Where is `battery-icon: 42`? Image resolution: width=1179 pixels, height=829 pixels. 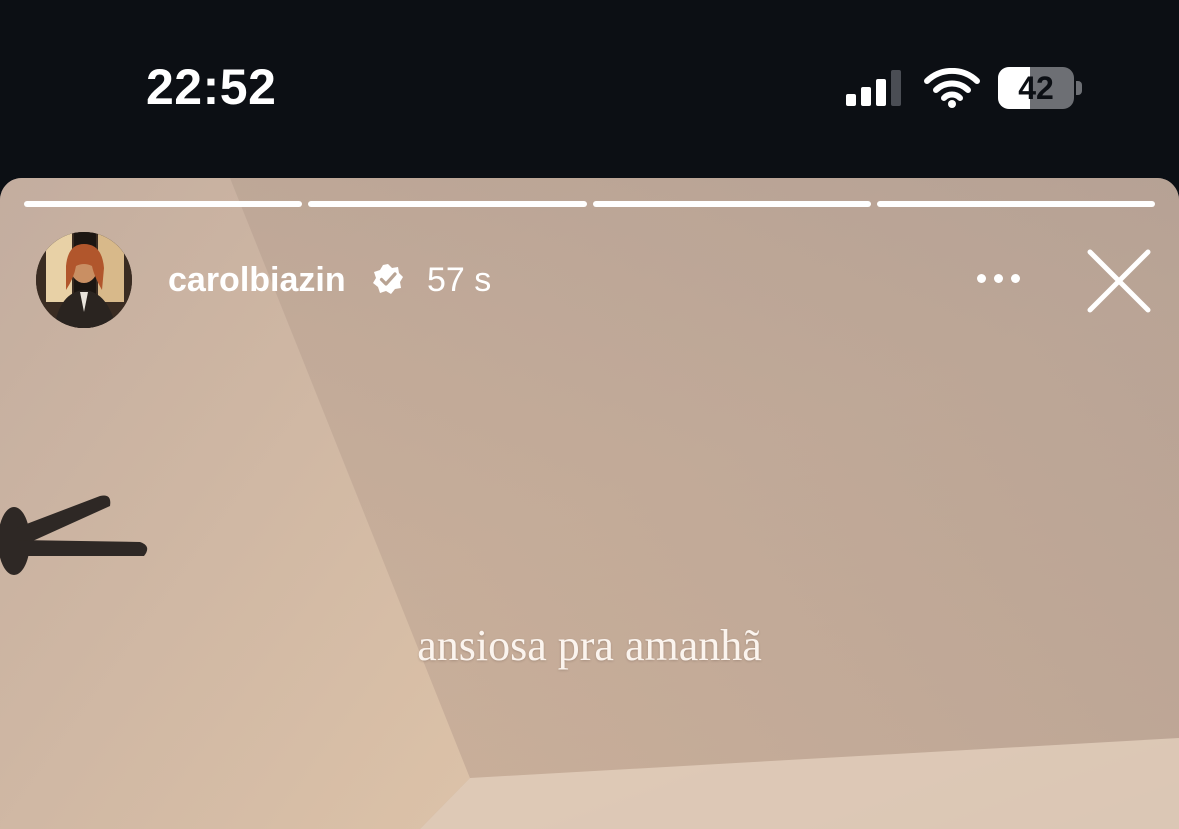 battery-icon: 42 is located at coordinates (1041, 88).